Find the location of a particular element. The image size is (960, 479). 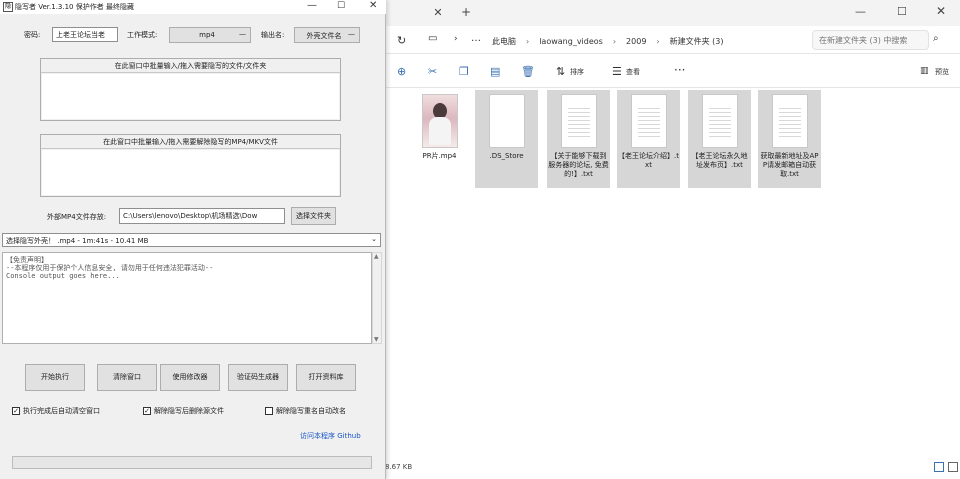

mode-dropdown: mp4 — is located at coordinates (210, 35).